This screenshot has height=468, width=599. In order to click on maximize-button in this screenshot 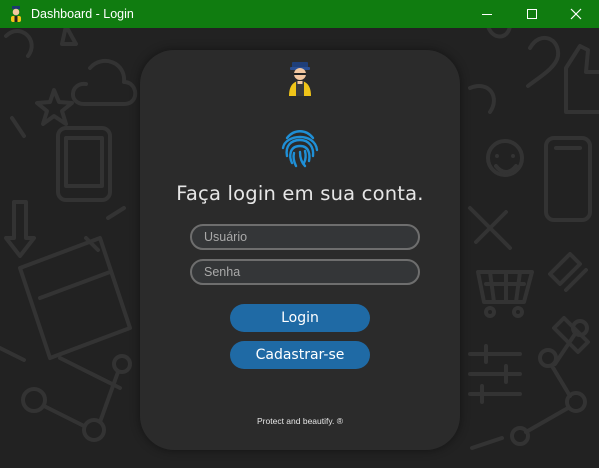, I will do `click(532, 14)`.